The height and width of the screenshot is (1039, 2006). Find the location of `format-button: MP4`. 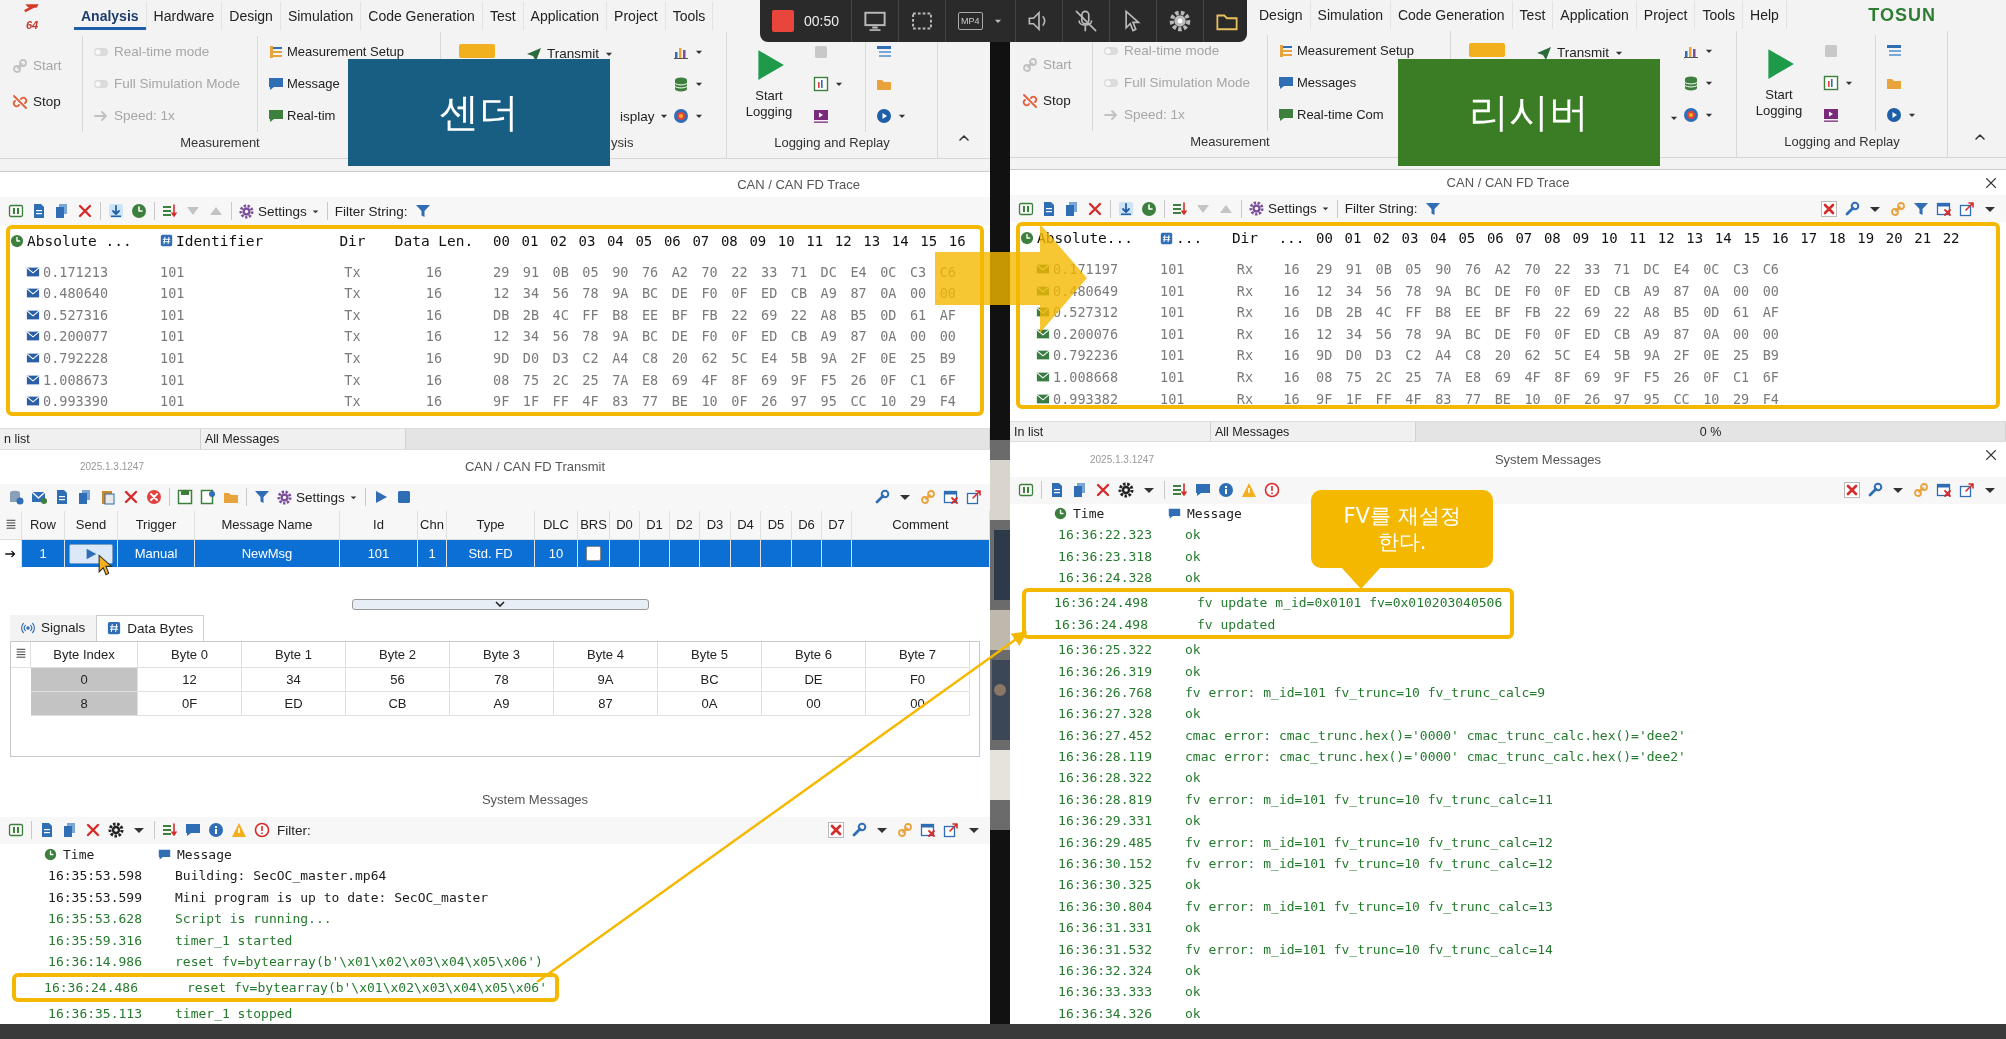

format-button: MP4 is located at coordinates (970, 21).